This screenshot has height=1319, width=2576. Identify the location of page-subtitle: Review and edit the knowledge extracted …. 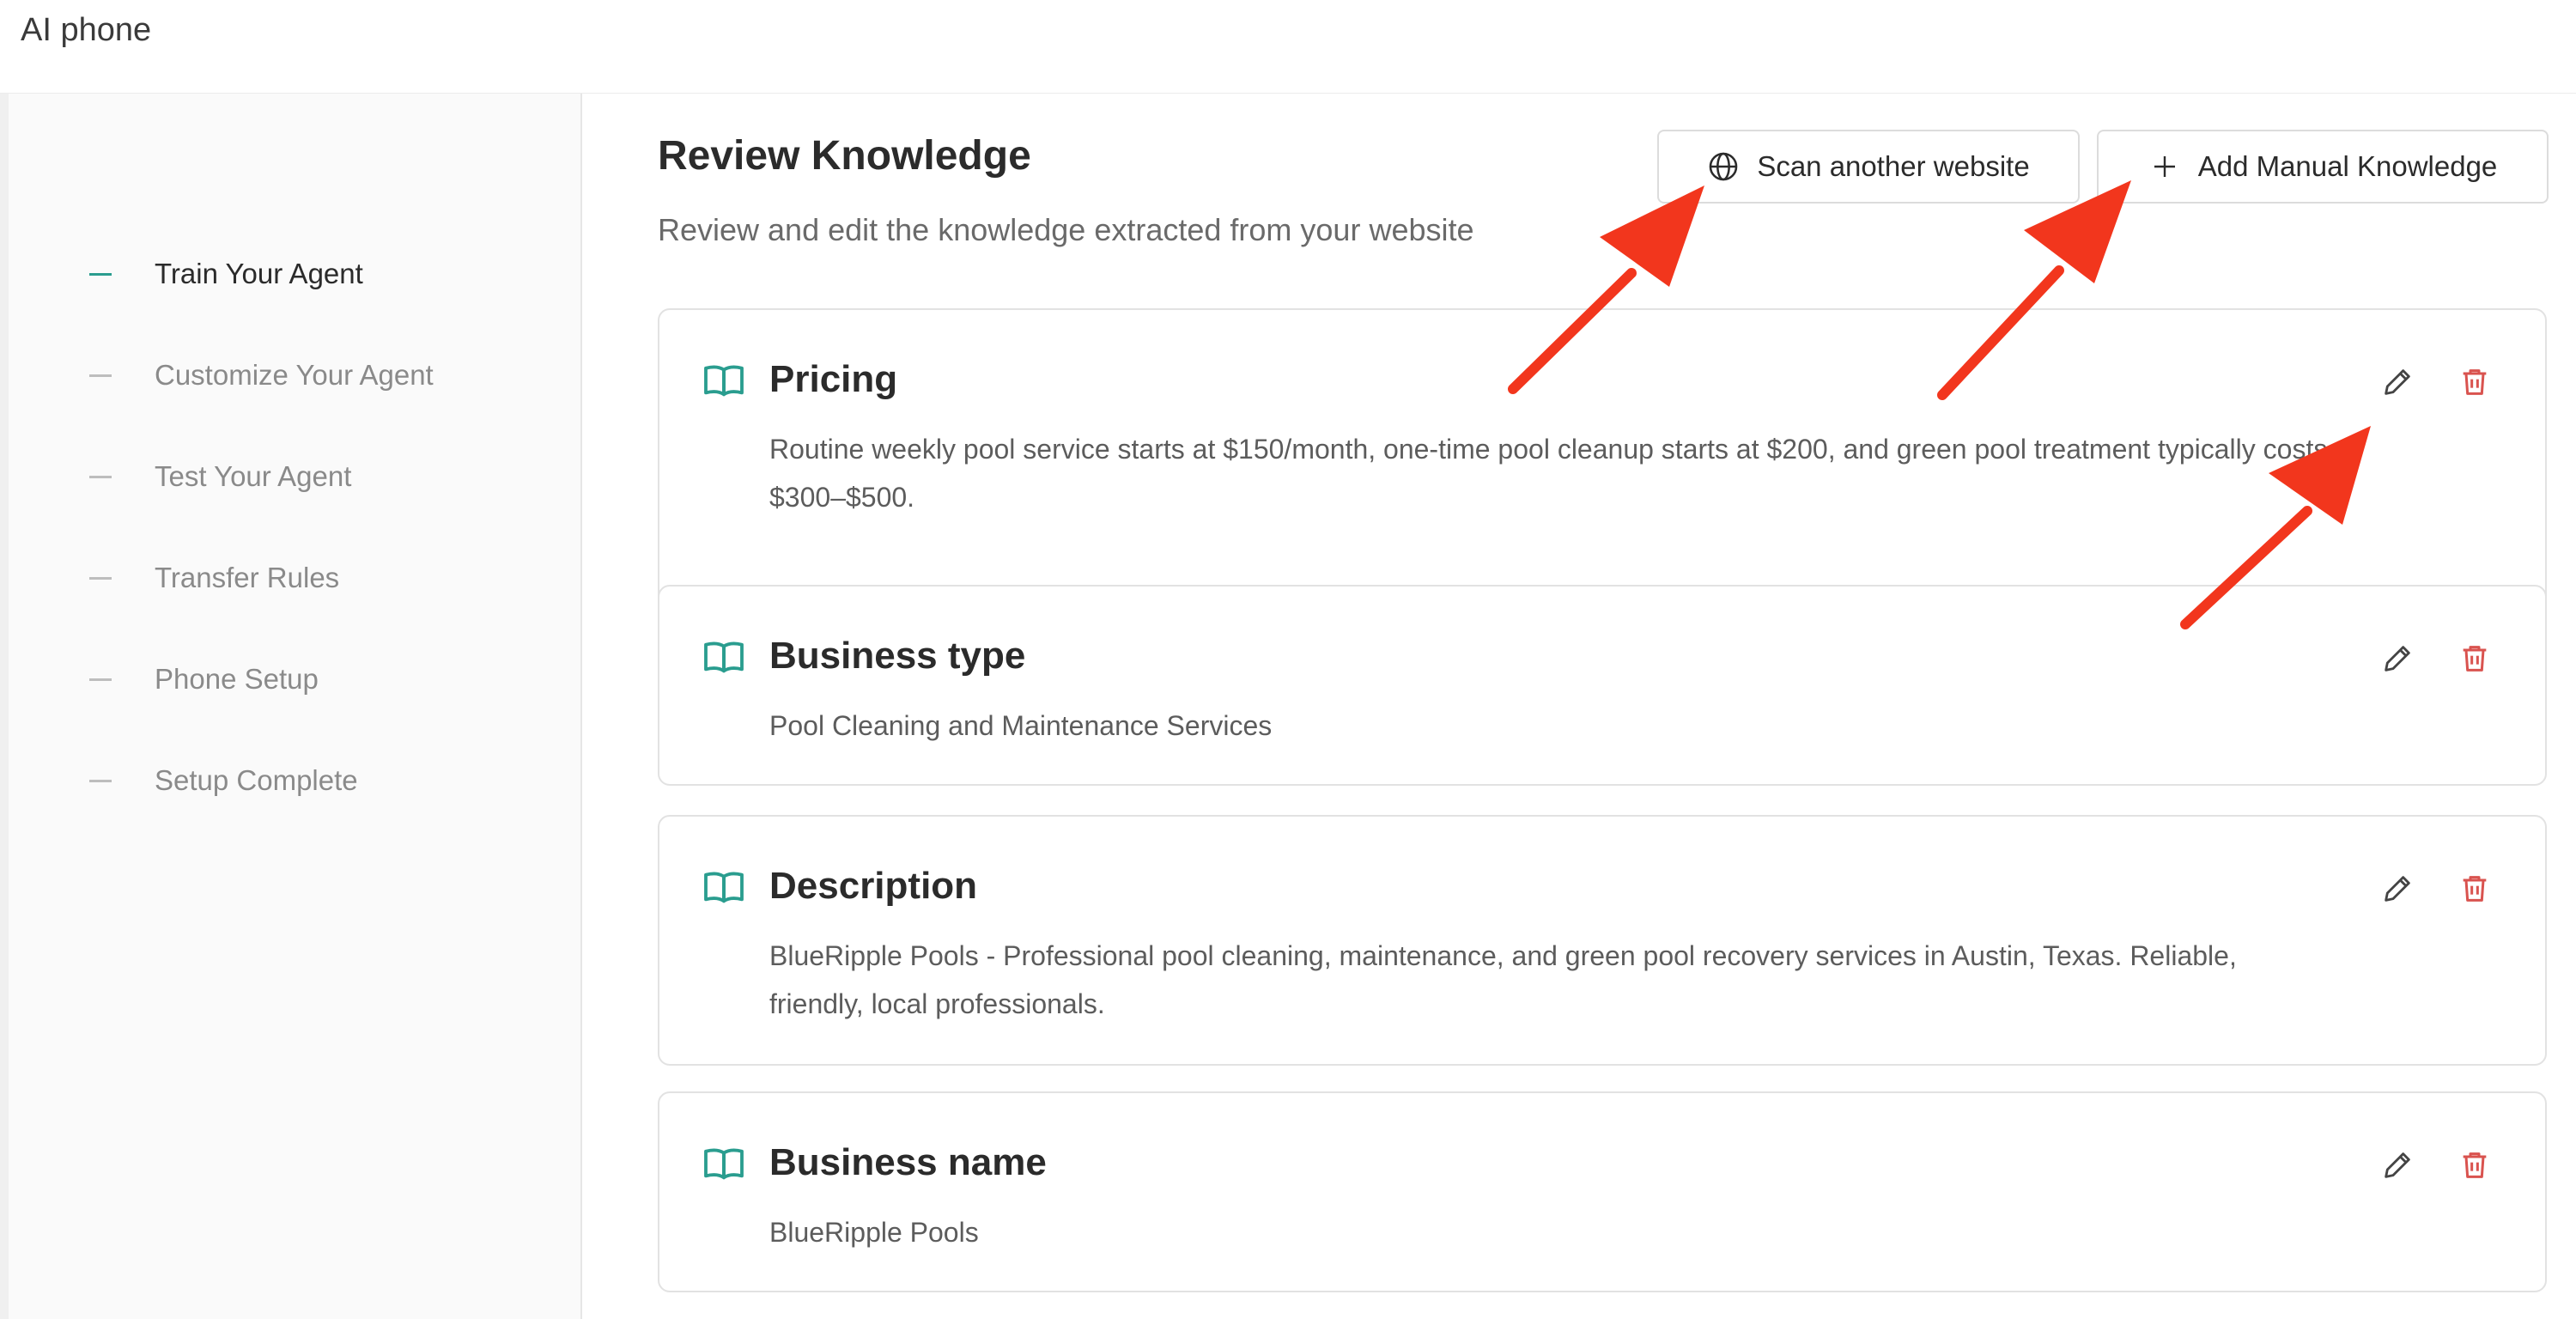
(1066, 229).